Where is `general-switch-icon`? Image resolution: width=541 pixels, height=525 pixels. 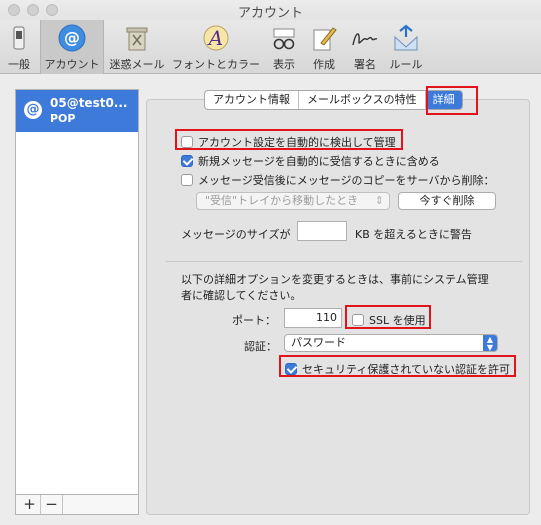 general-switch-icon is located at coordinates (19, 38).